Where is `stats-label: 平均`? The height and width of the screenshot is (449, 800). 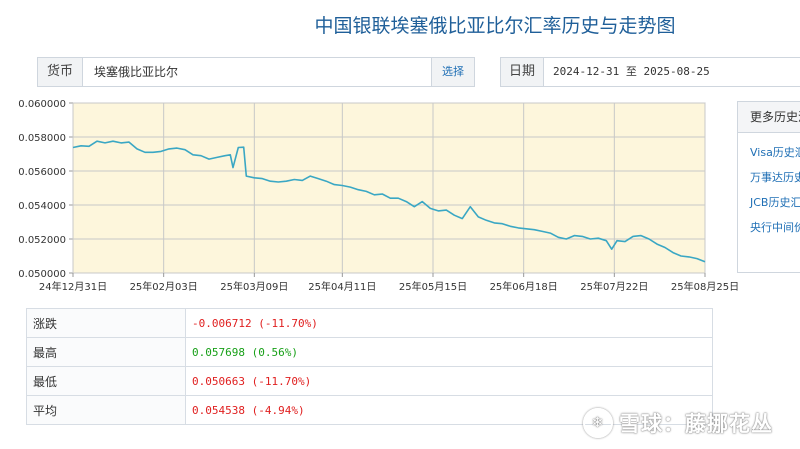
stats-label: 平均 is located at coordinates (106, 410).